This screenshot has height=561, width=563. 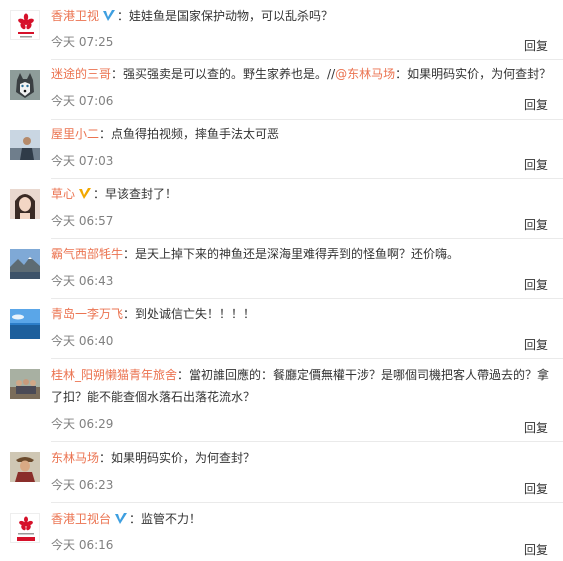 What do you see at coordinates (82, 341) in the screenshot?
I see `comment-time: 今天 06:40` at bounding box center [82, 341].